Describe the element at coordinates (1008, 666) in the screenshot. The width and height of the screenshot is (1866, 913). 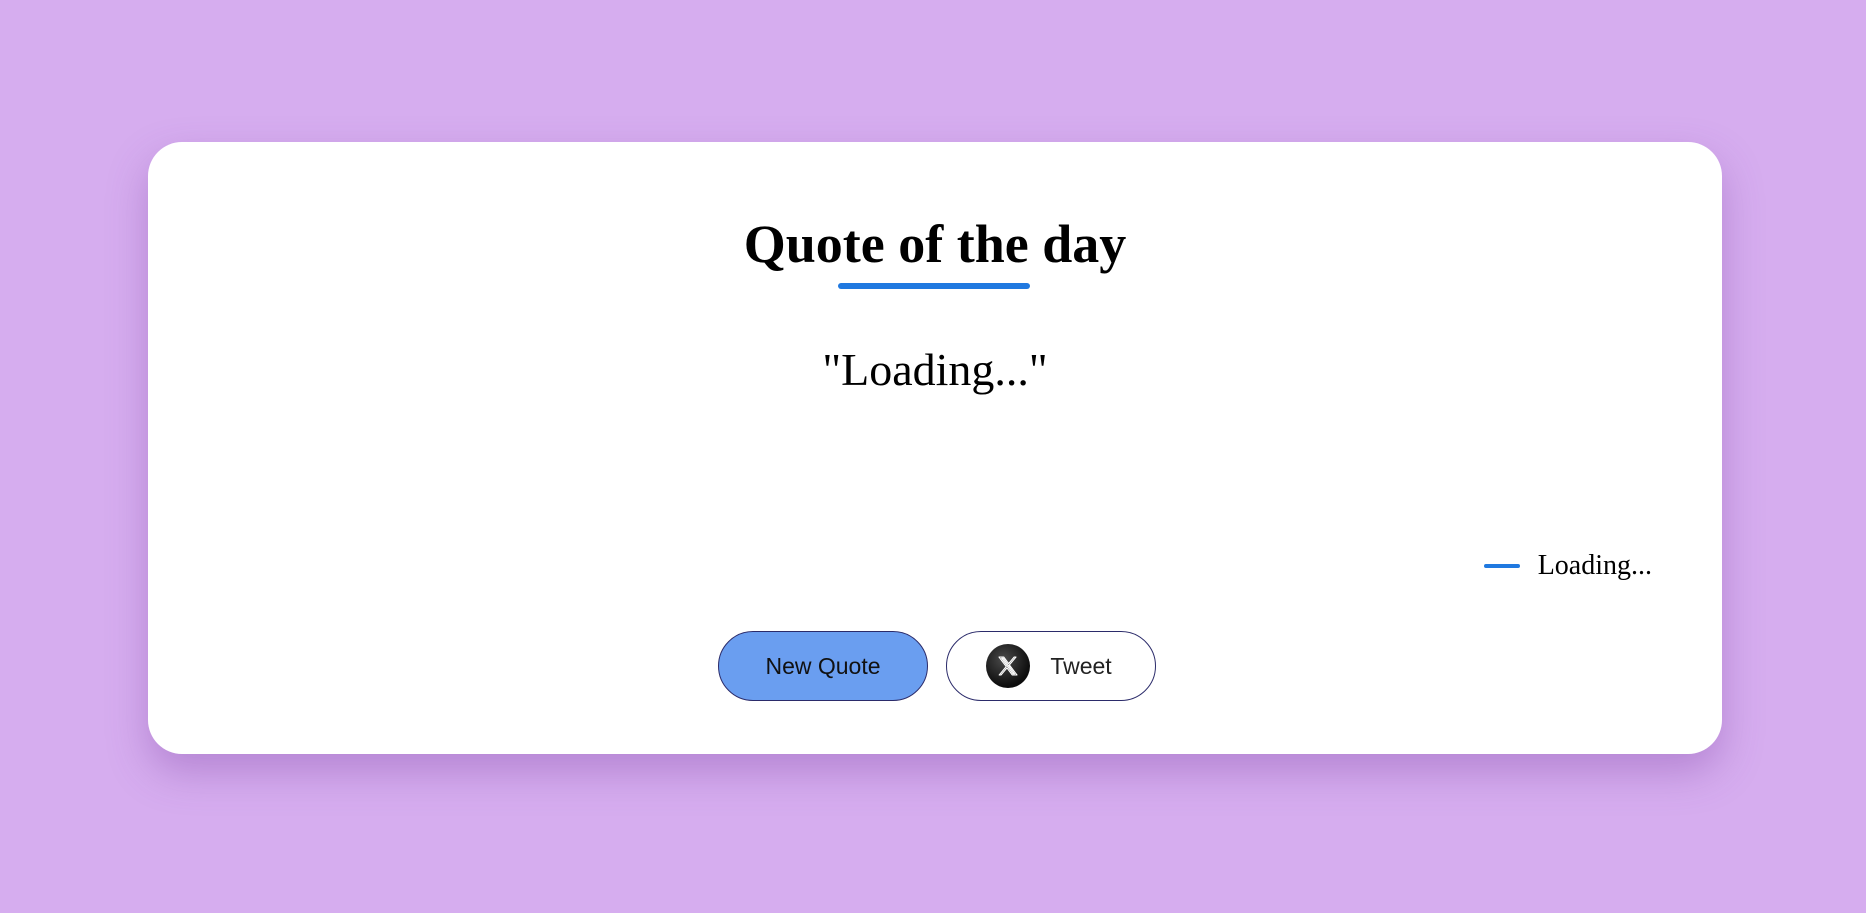
I see `x-logo-icon` at that location.